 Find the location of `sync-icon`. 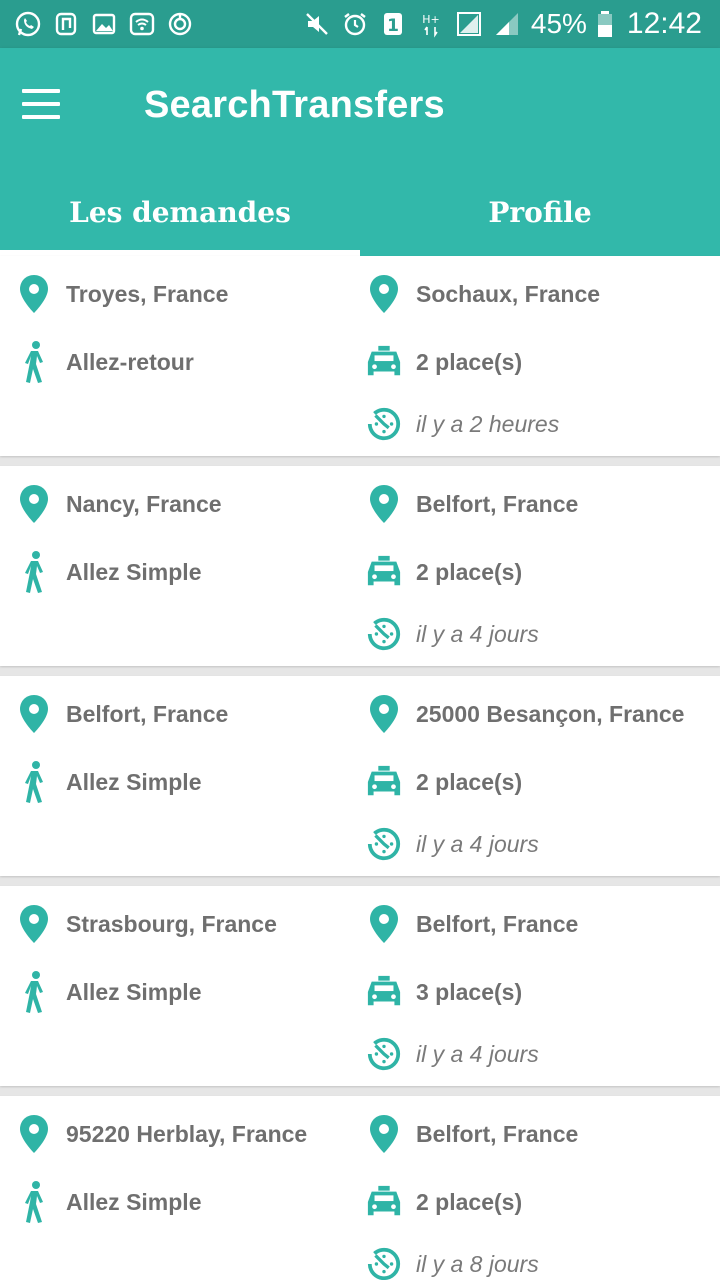

sync-icon is located at coordinates (180, 24).